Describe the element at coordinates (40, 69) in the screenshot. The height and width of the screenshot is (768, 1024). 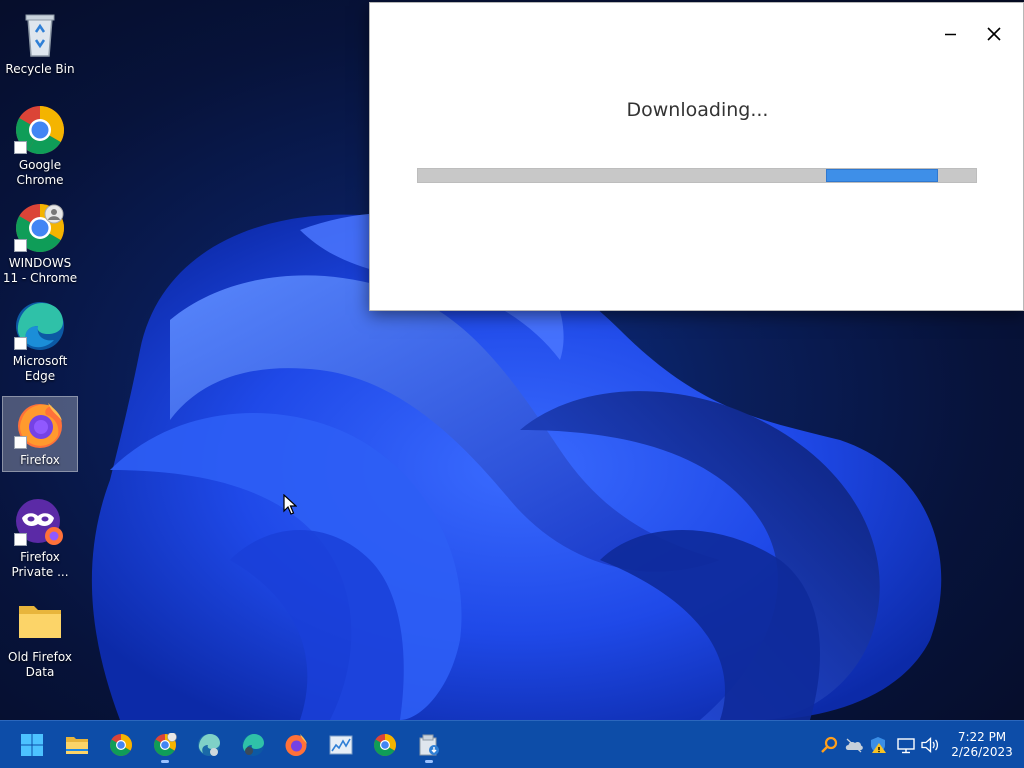
I see `desktop-icon-label: Recycle Bin` at that location.